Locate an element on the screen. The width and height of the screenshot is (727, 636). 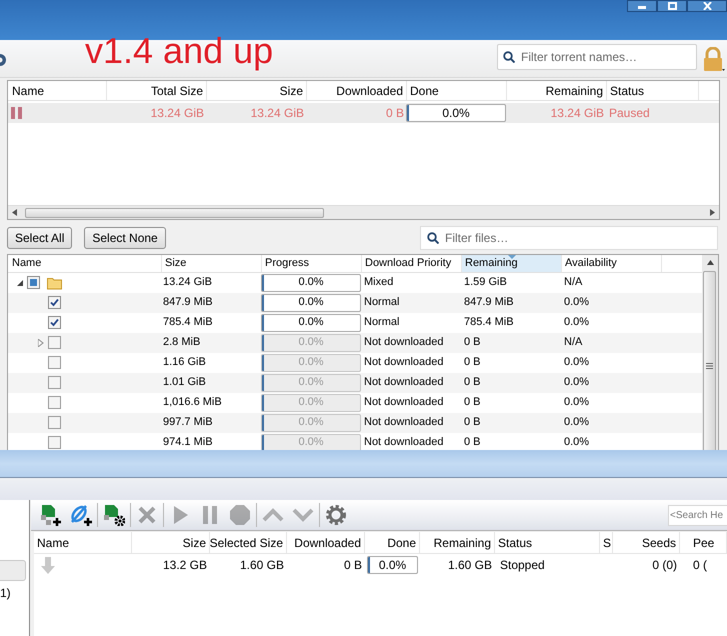
sort-icon is located at coordinates (512, 257).